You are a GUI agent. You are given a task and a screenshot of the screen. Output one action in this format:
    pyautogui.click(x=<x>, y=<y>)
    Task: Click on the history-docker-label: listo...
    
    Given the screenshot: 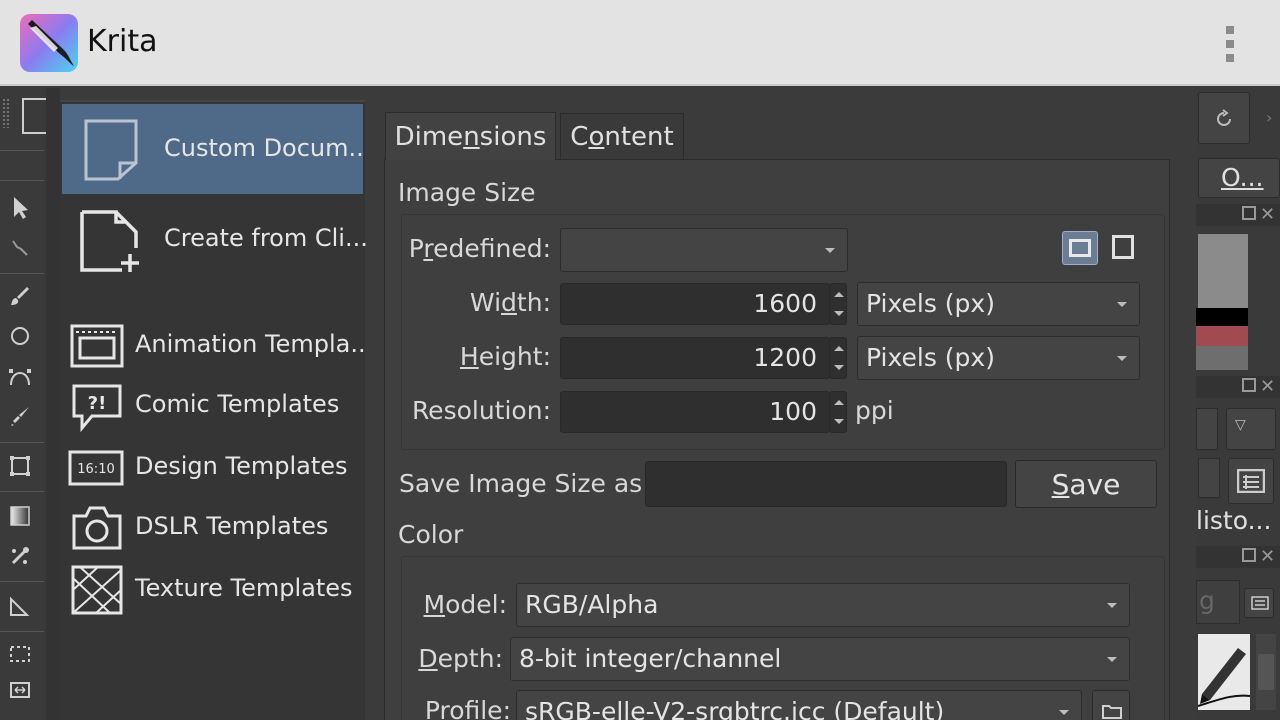 What is the action you would take?
    pyautogui.click(x=1234, y=520)
    